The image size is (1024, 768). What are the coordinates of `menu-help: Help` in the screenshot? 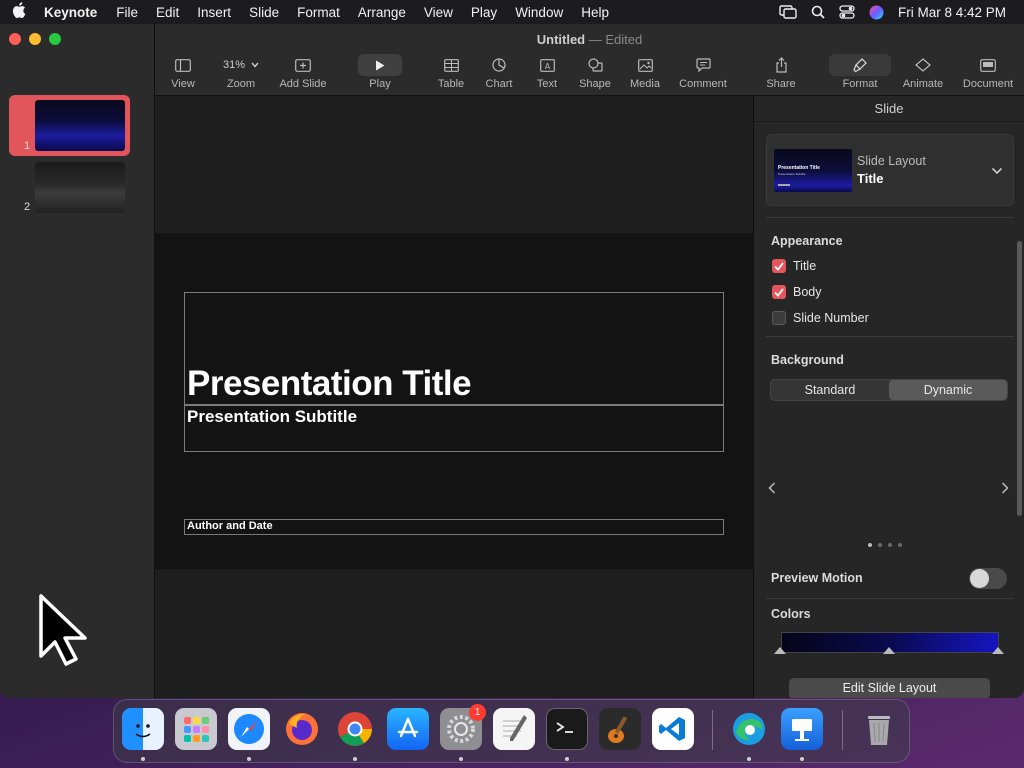 It's located at (595, 12).